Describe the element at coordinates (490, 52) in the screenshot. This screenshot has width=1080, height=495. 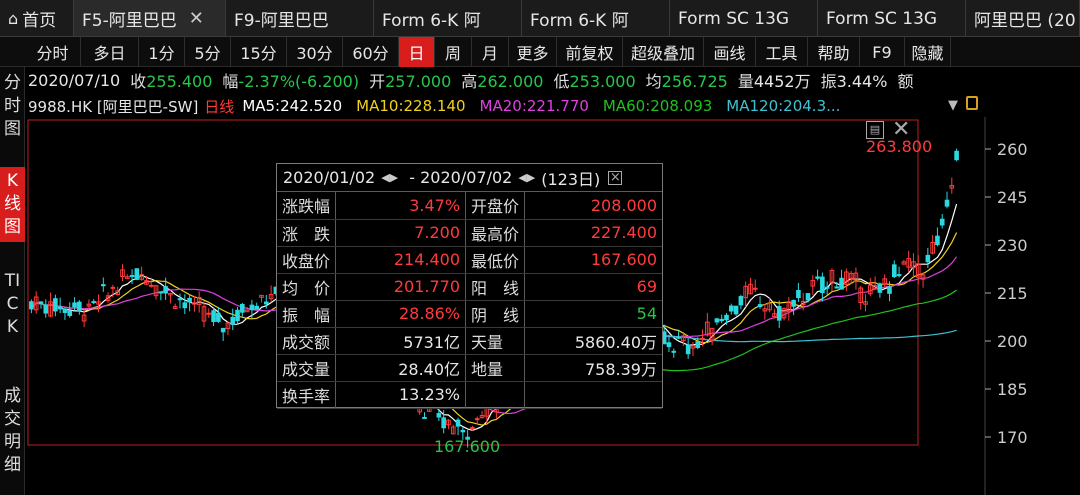
I see `period-button-9: 月` at that location.